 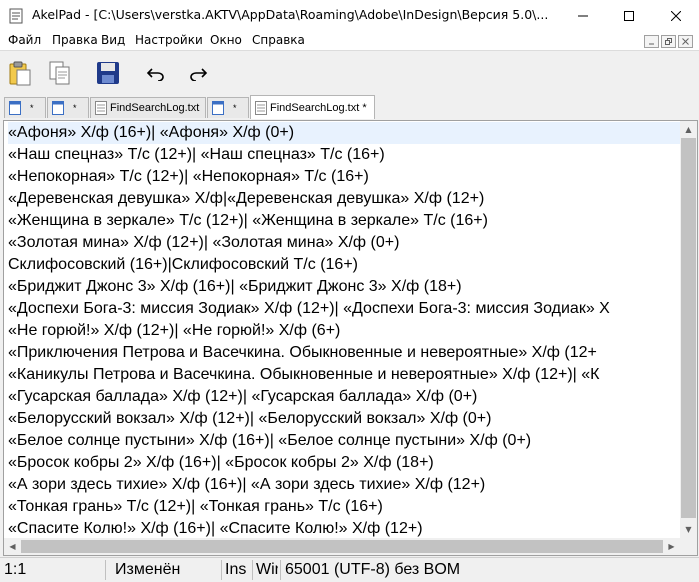 What do you see at coordinates (24, 40) in the screenshot?
I see `menu-file: Файл` at bounding box center [24, 40].